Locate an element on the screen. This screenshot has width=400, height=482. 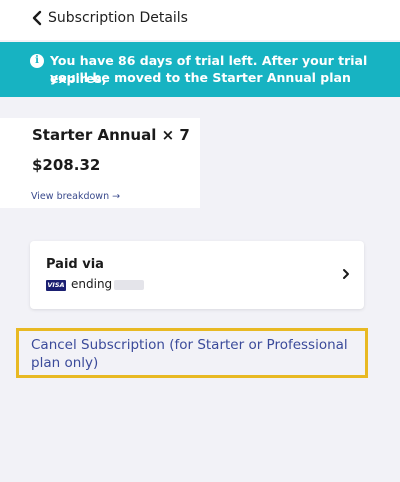
paid-via-label: Paid via is located at coordinates (75, 264).